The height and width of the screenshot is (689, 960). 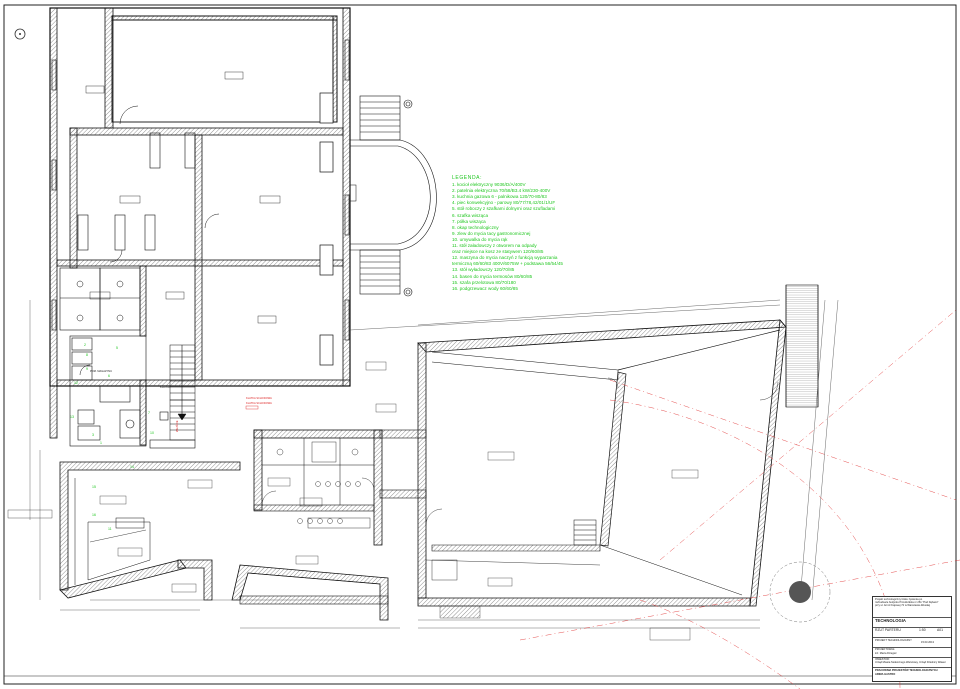 What do you see at coordinates (885, 649) in the screenshot?
I see `author-role: PROJEKTOWAŁ:` at bounding box center [885, 649].